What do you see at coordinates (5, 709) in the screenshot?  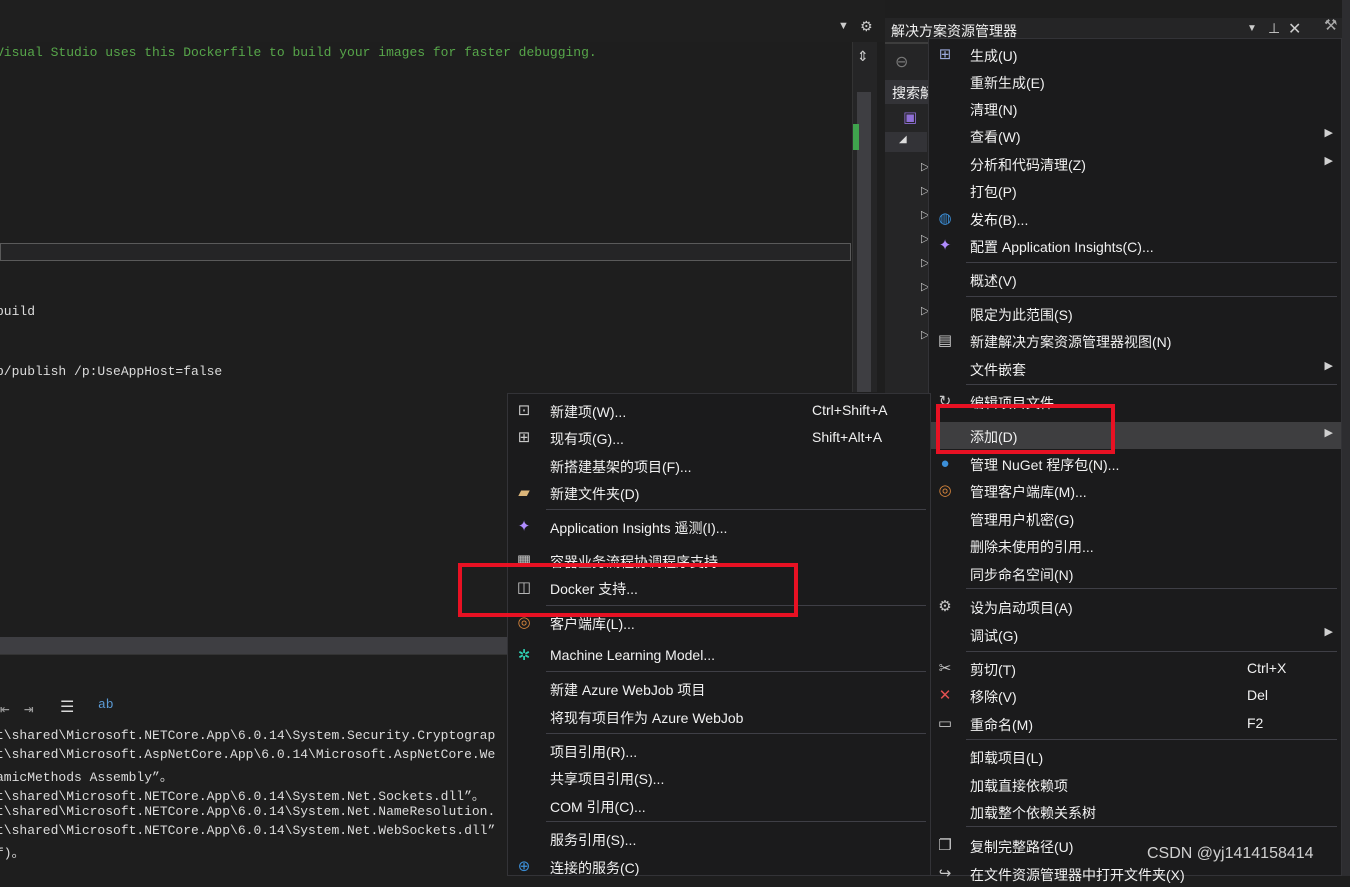 I see `indent-icon: ⇤` at bounding box center [5, 709].